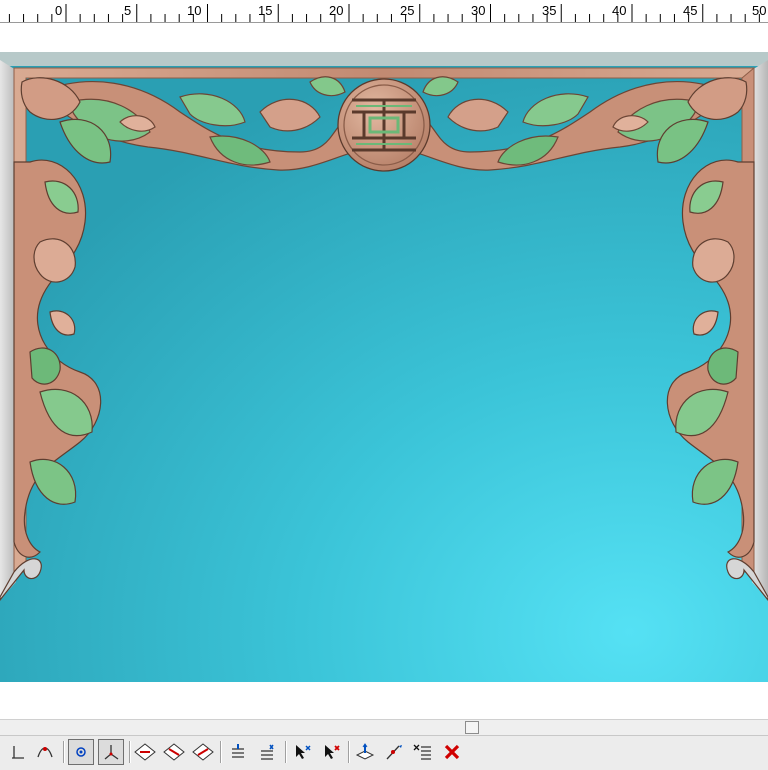  I want to click on snap-point-icon, so click(81, 752).